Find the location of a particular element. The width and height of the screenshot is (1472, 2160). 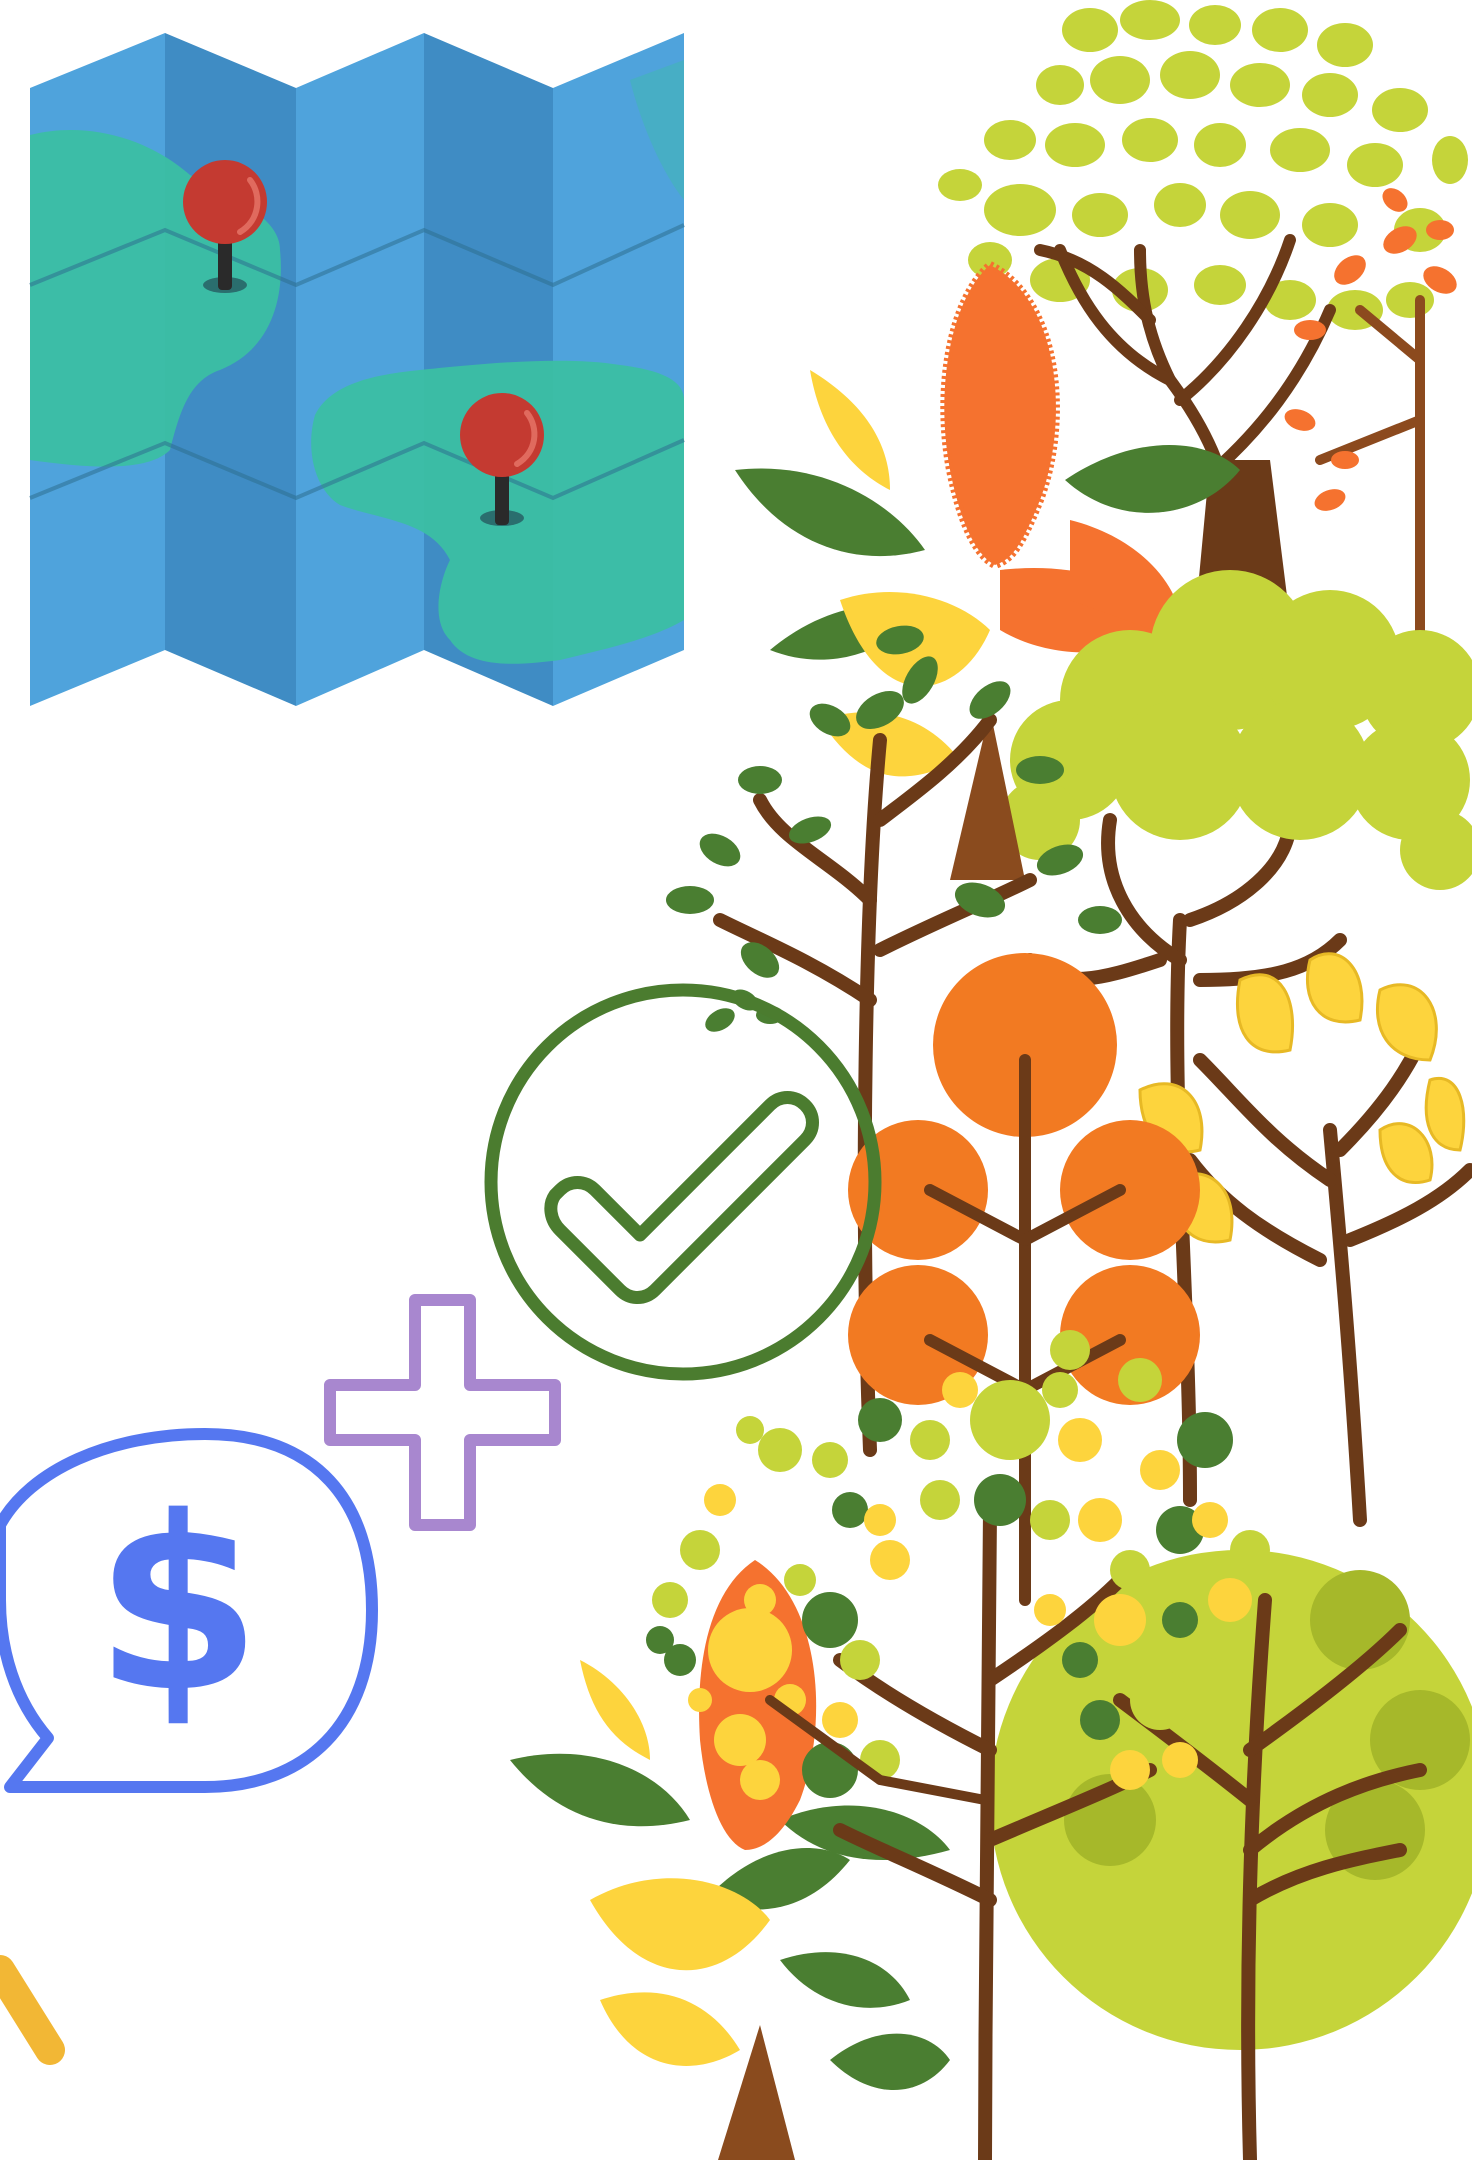

dollar-symbol: $ is located at coordinates (178, 1605).